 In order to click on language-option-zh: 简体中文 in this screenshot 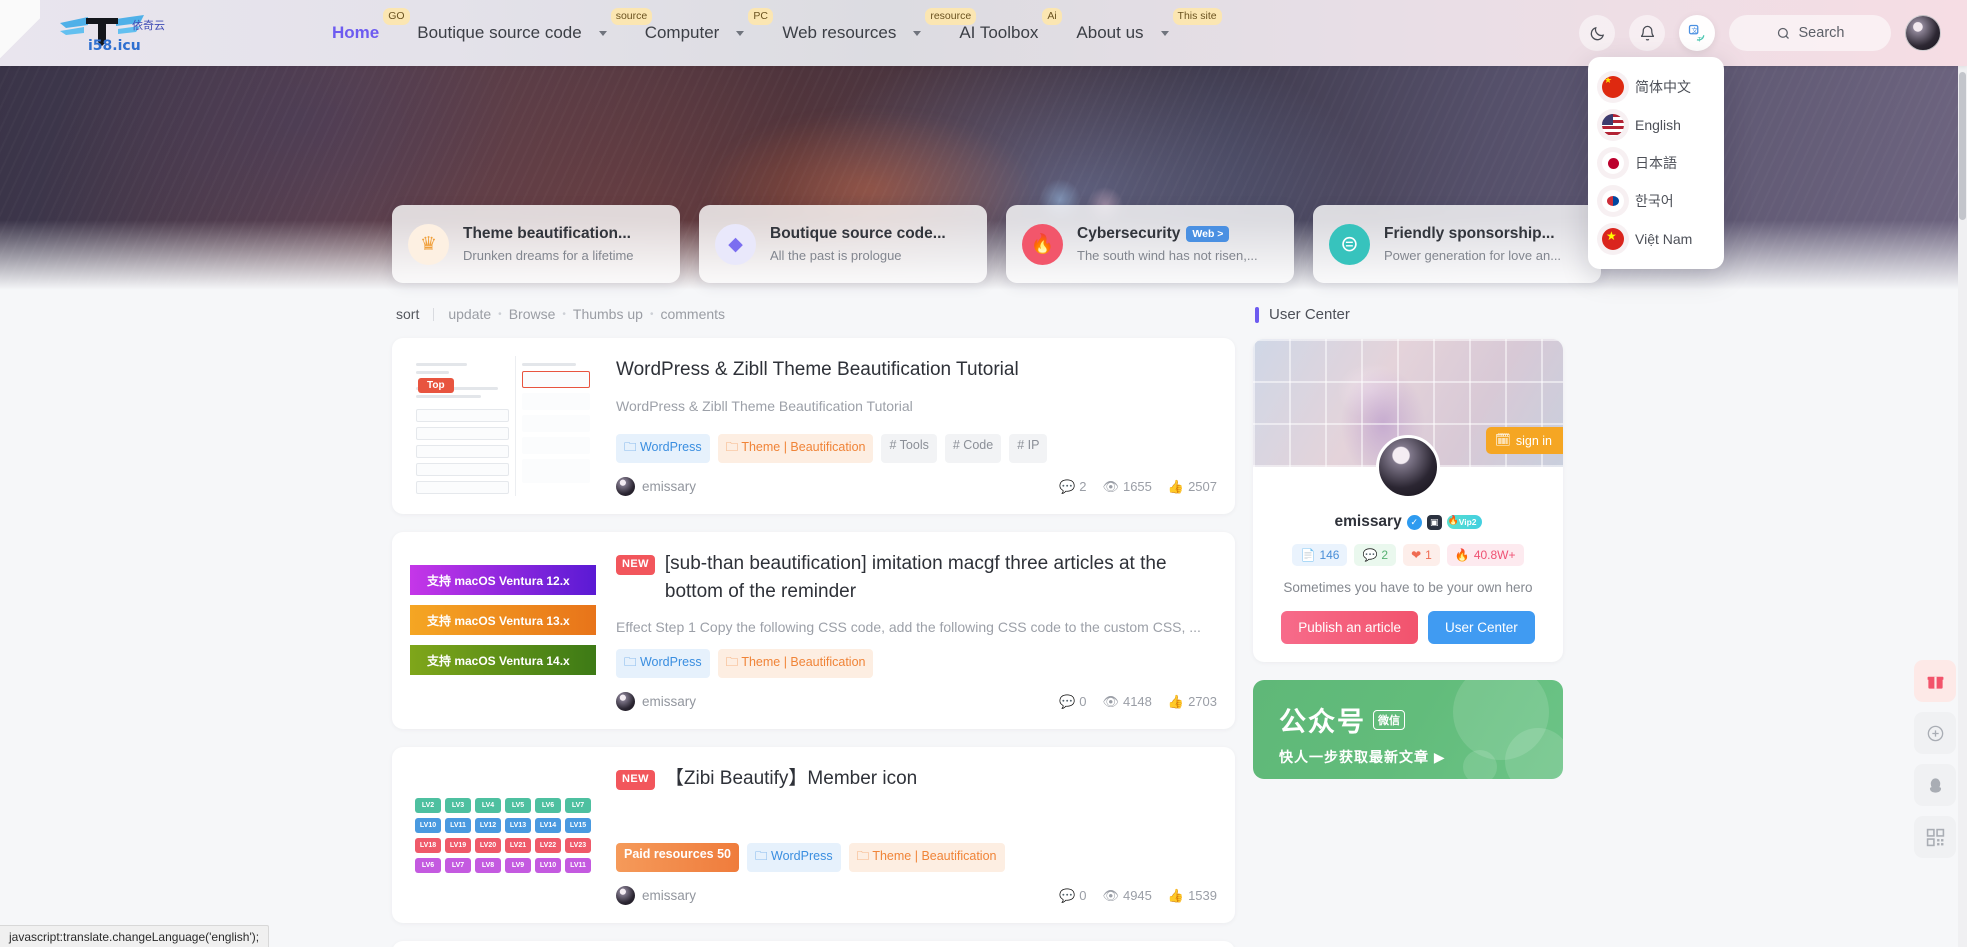, I will do `click(1656, 87)`.